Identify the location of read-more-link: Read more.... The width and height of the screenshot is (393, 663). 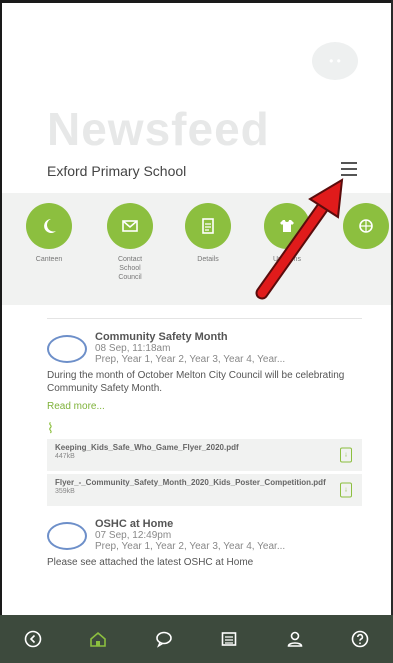
(204, 406).